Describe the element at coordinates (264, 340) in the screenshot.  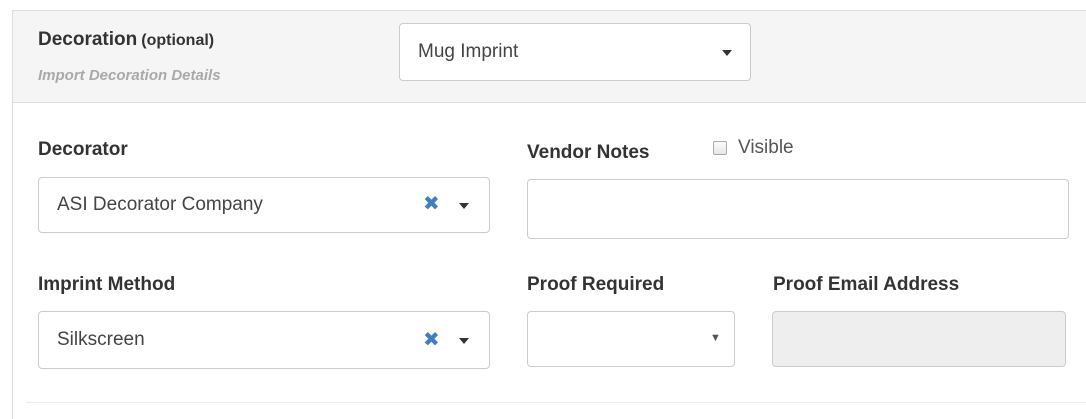
I see `imprint-method-select: Silkscreen ✖` at that location.